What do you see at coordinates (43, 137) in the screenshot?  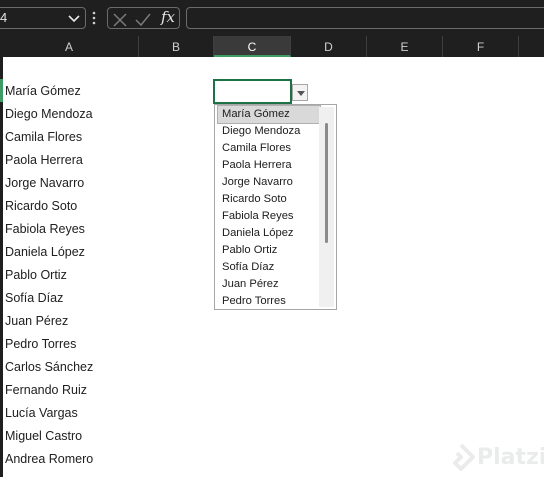 I see `cell-a4: Camila Flores` at bounding box center [43, 137].